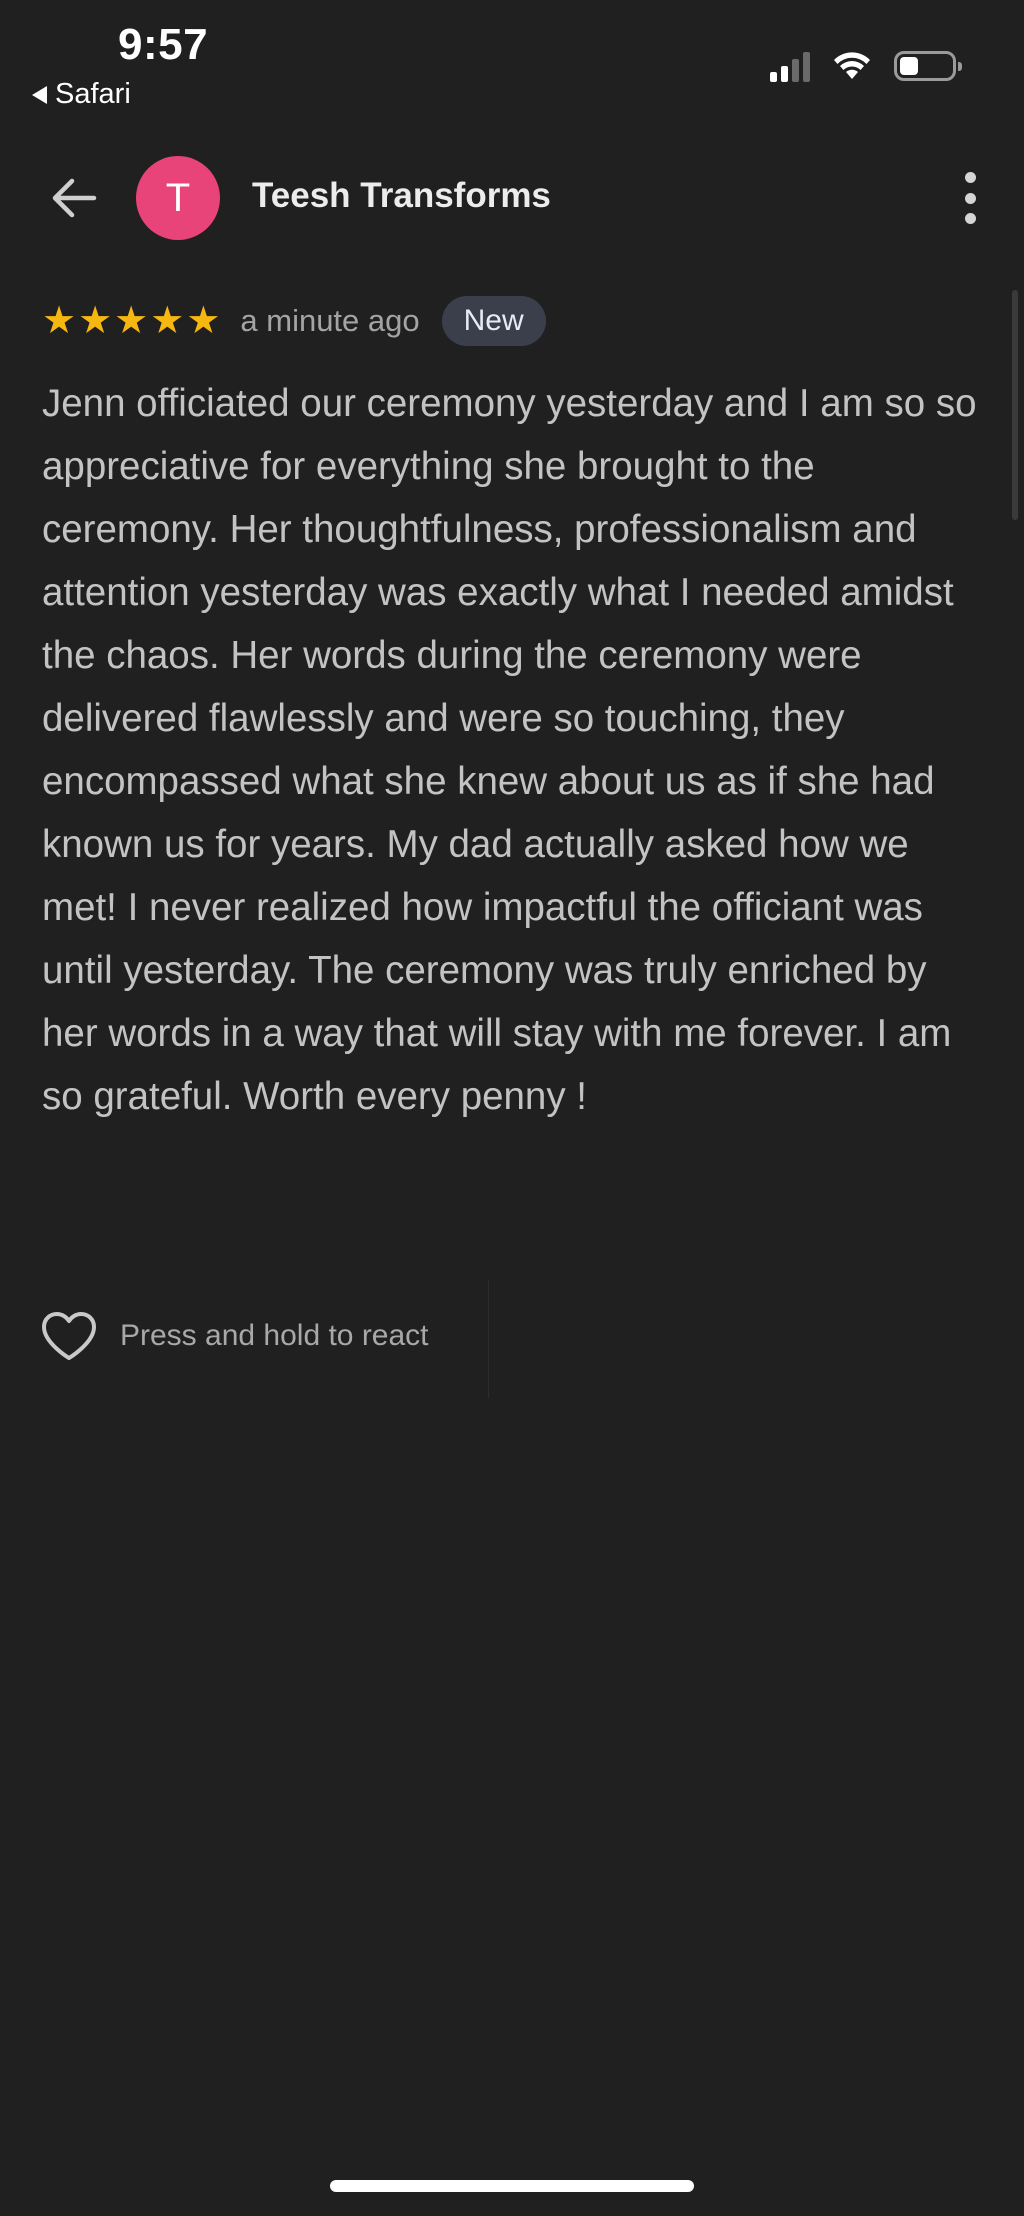 Image resolution: width=1024 pixels, height=2216 pixels. I want to click on react-label: Press and hold to react, so click(274, 1335).